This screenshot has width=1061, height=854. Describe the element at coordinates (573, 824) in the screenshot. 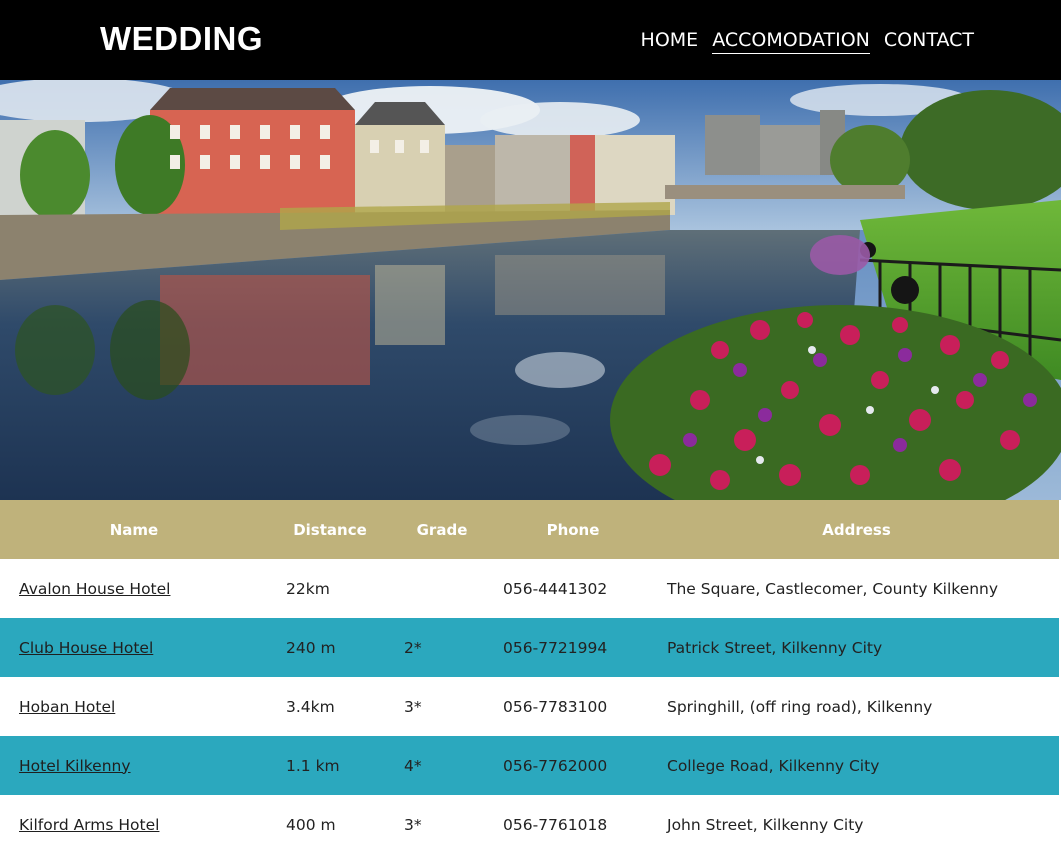

I see `phone-cell: 056-7761018` at that location.